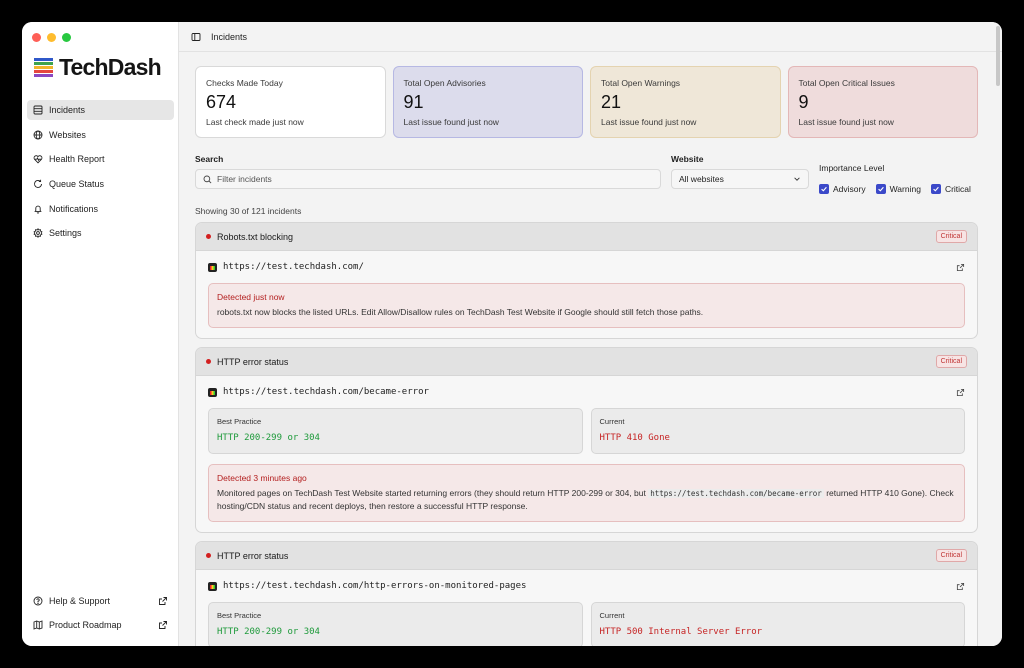  What do you see at coordinates (196, 37) in the screenshot?
I see `sidebar-toggle-icon` at bounding box center [196, 37].